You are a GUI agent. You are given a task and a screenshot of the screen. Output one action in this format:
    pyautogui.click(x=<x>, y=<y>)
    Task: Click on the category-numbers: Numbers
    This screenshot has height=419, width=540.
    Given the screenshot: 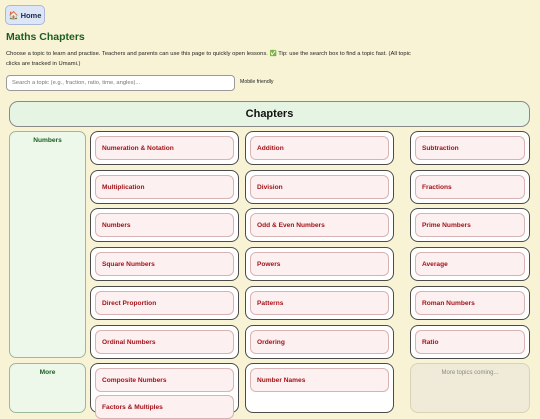 What is the action you would take?
    pyautogui.click(x=47, y=244)
    